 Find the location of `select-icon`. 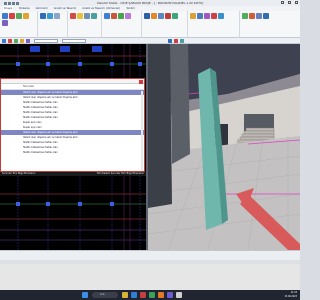

select-icon is located at coordinates (5, 16).